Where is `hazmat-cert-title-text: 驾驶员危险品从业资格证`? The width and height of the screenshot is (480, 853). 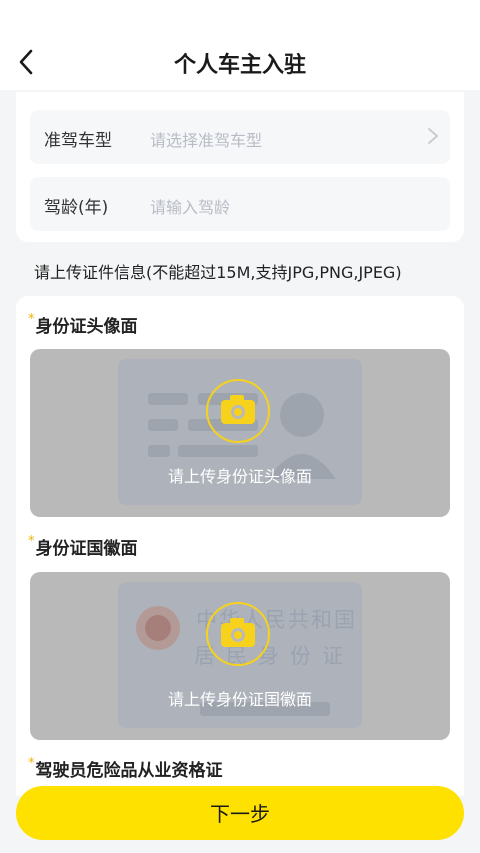
hazmat-cert-title-text: 驾驶员危险品从业资格证 is located at coordinates (129, 771).